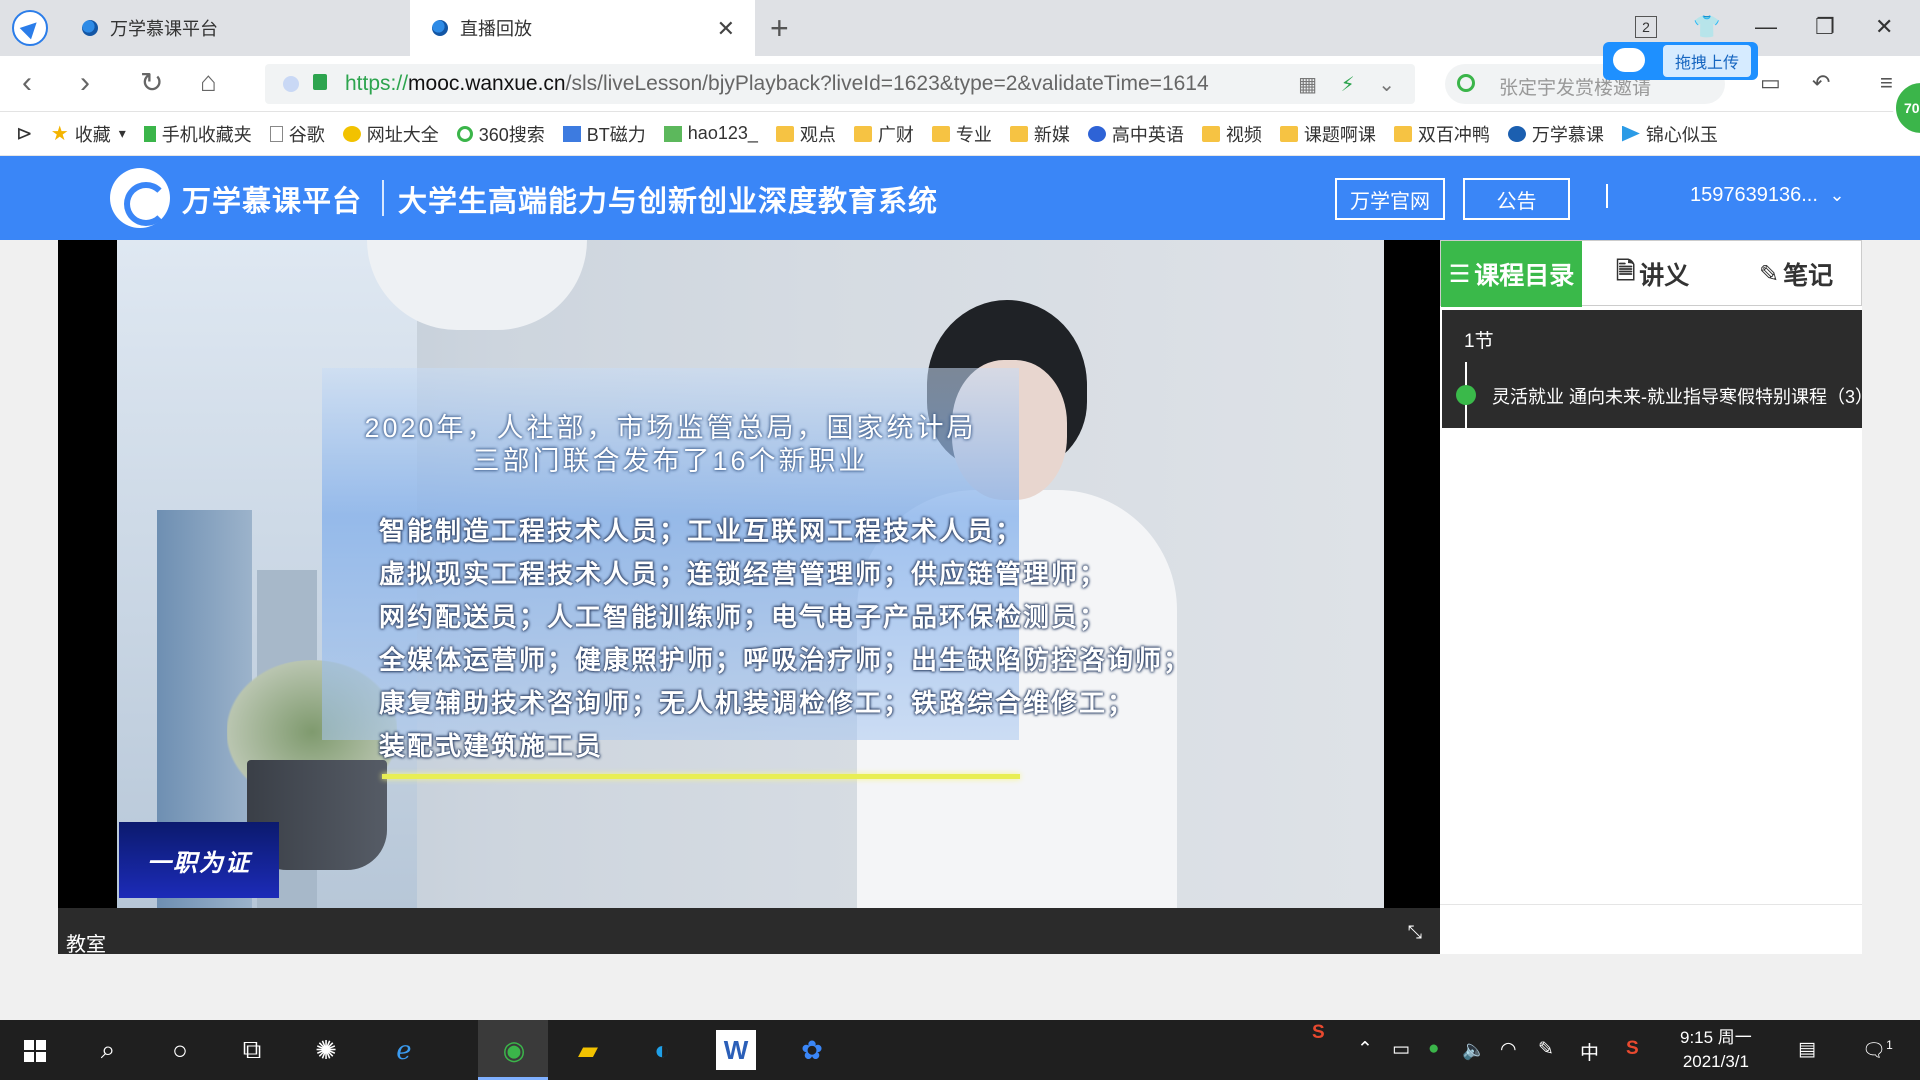 The image size is (1920, 1080). I want to click on minimize-button: —, so click(1766, 27).